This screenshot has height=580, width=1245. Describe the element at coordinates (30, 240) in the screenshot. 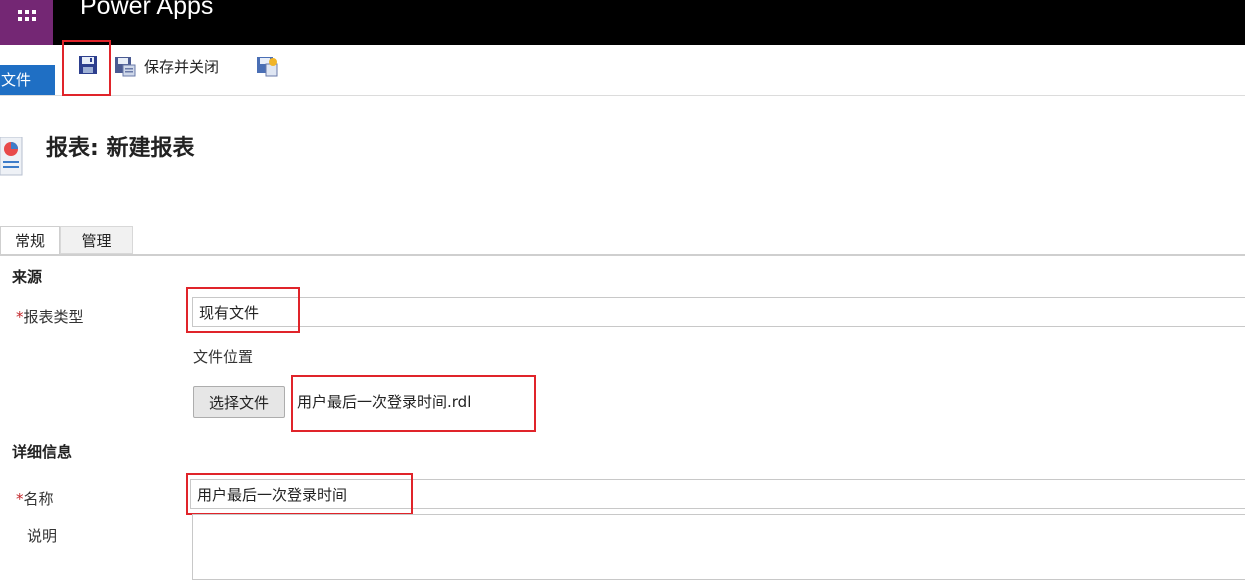

I see `tab-general: 常规` at that location.